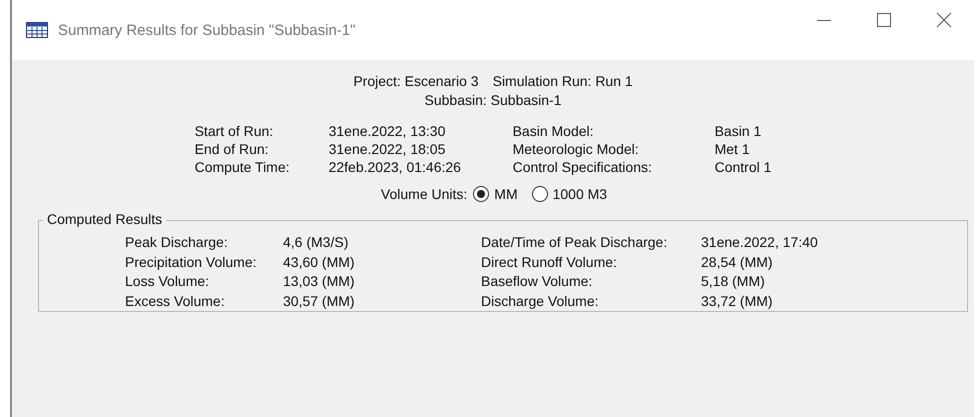 The height and width of the screenshot is (417, 976). Describe the element at coordinates (167, 281) in the screenshot. I see `field-label: Loss Volume:` at that location.